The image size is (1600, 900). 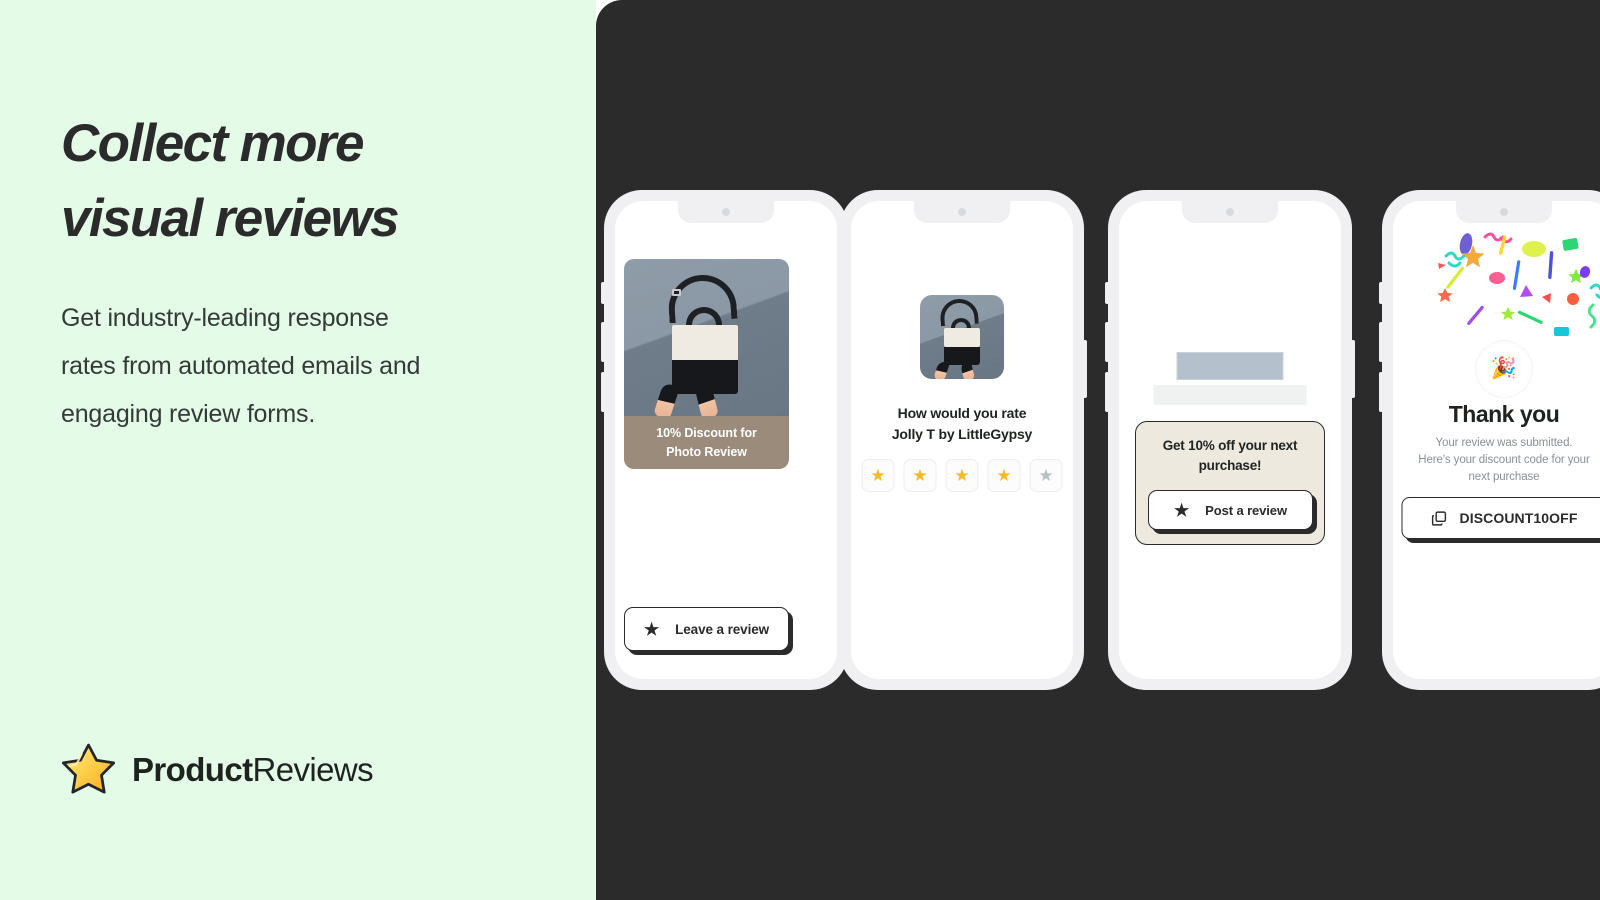 I want to click on star-rating-2: ★, so click(x=920, y=475).